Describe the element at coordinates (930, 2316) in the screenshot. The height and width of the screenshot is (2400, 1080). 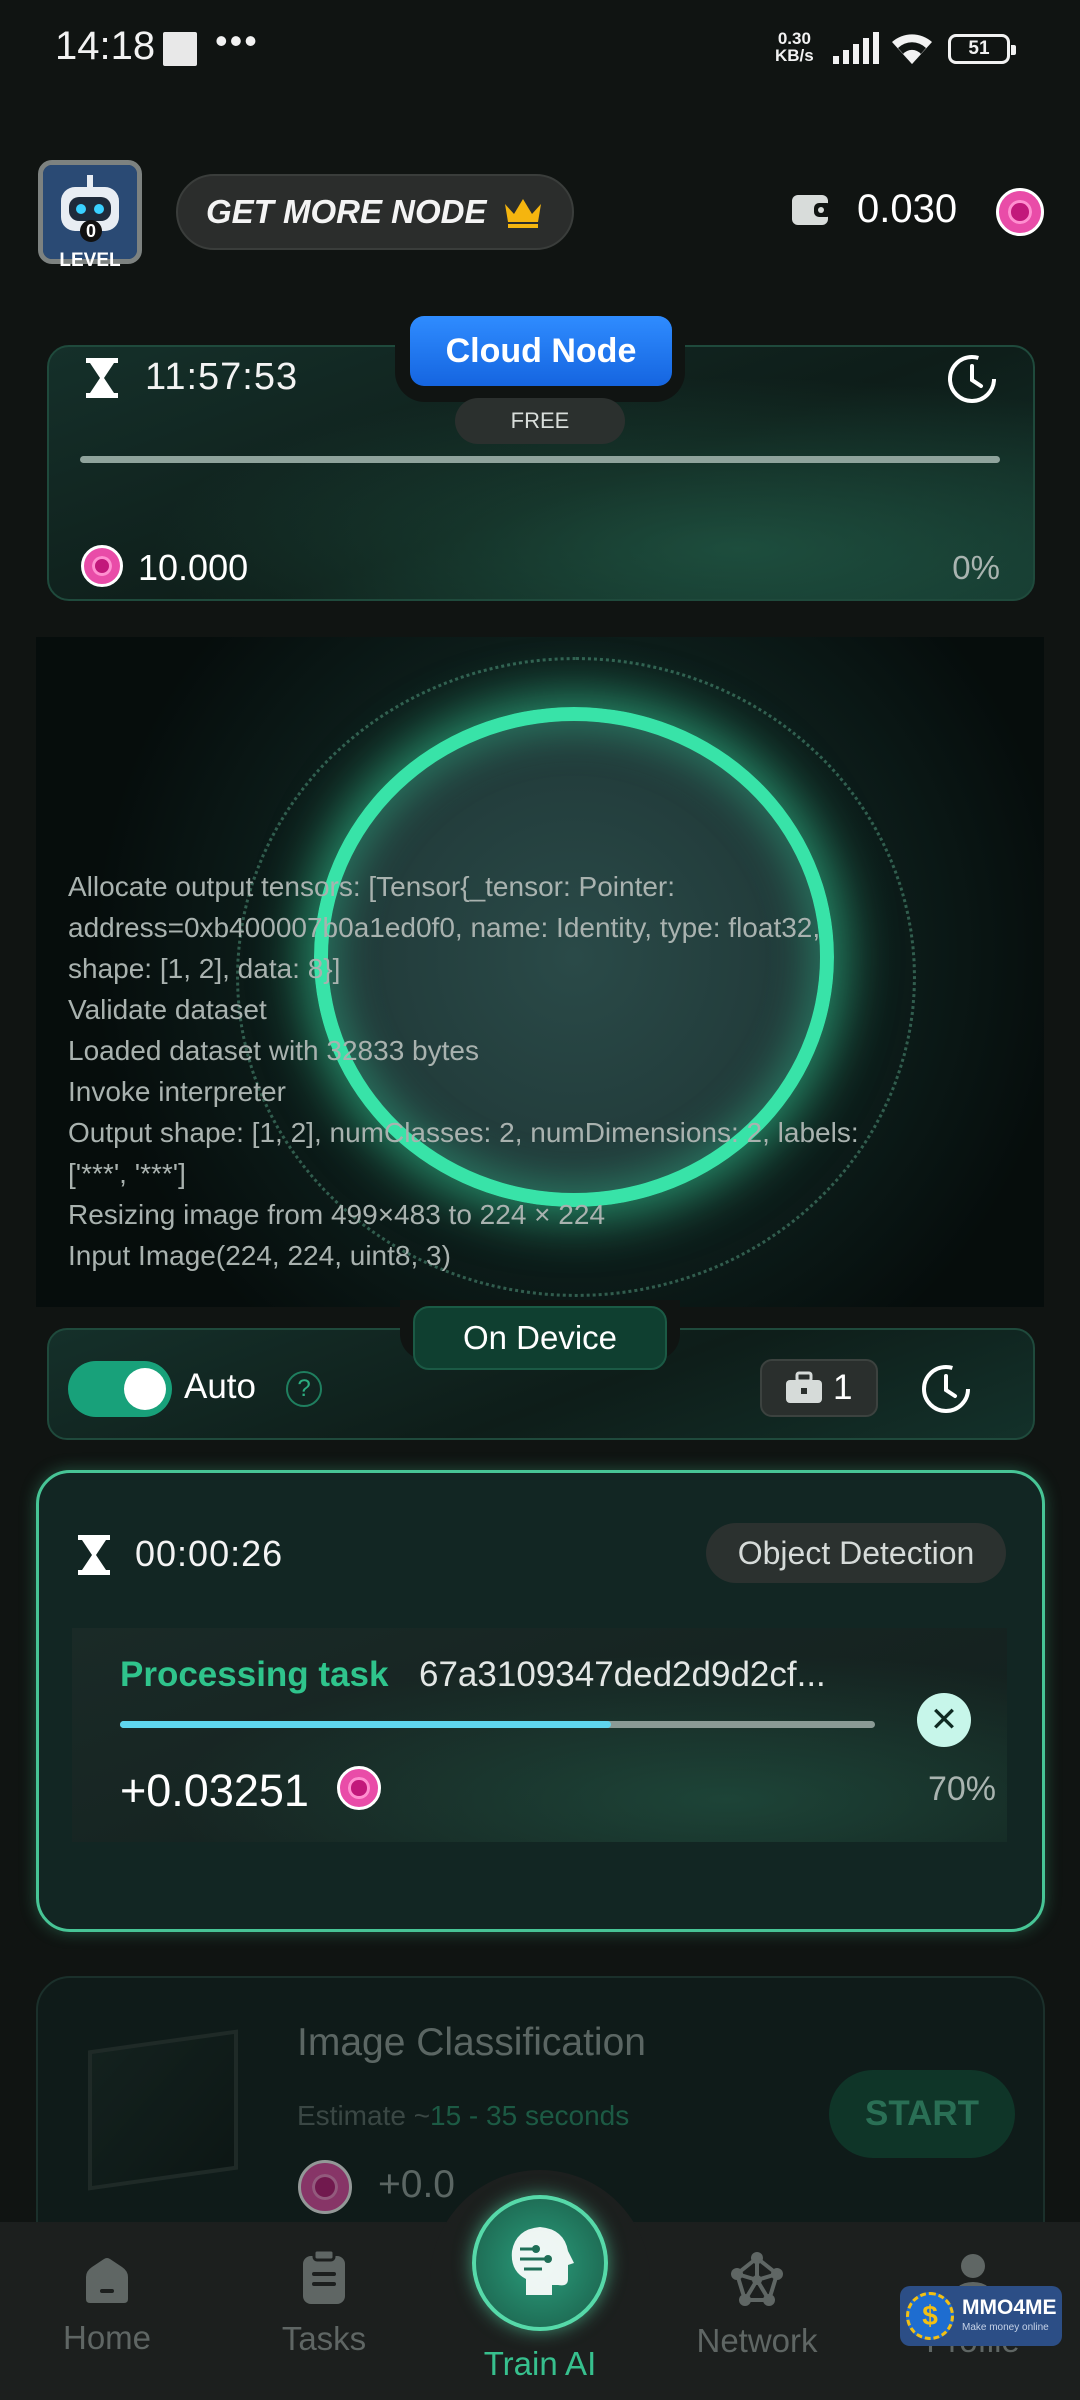
I see `dollar-coin-icon: $` at that location.